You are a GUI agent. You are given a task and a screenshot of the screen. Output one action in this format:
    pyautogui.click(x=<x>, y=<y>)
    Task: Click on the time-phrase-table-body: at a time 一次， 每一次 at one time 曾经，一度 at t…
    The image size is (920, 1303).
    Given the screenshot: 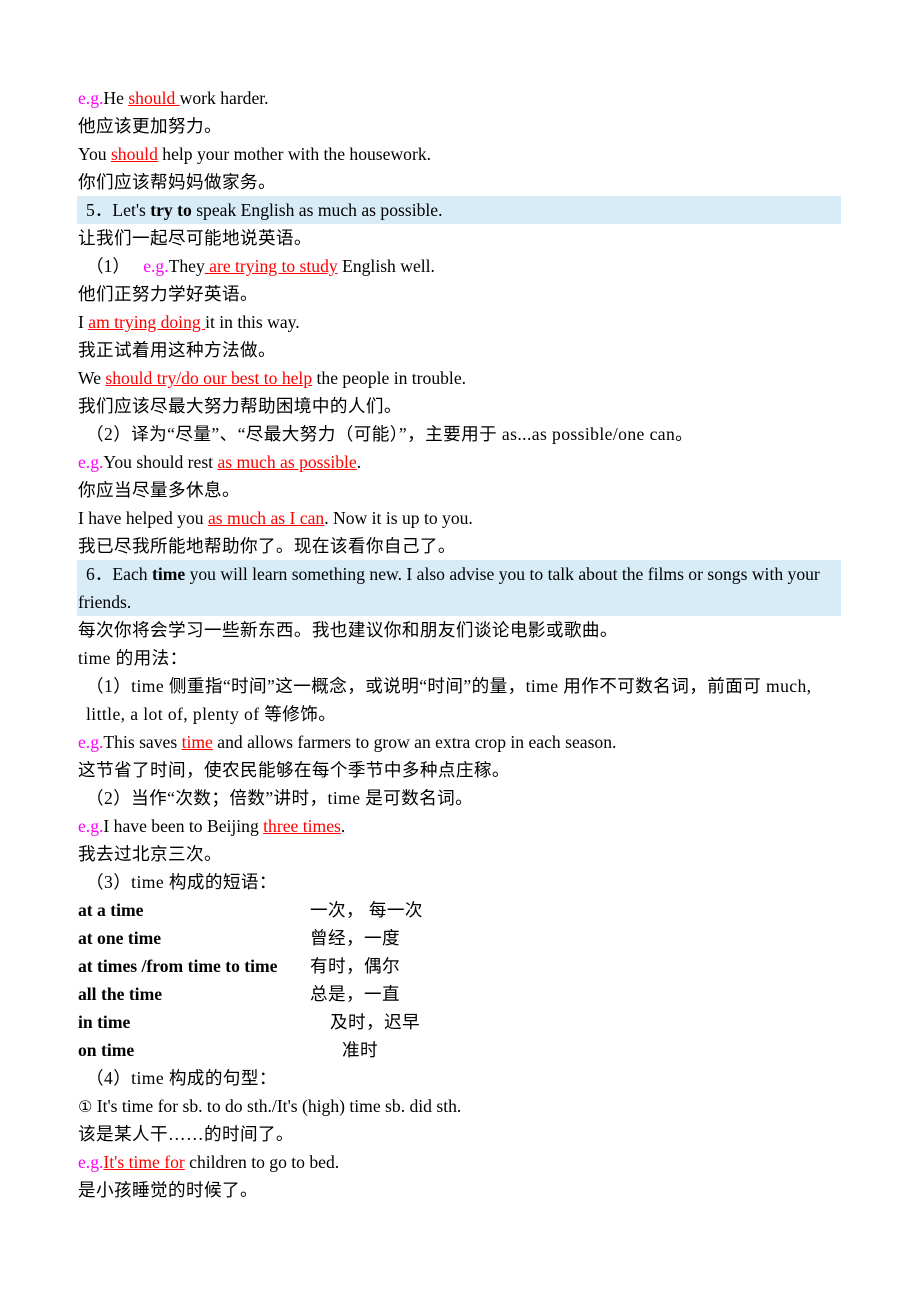 What is the action you would take?
    pyautogui.click(x=250, y=980)
    